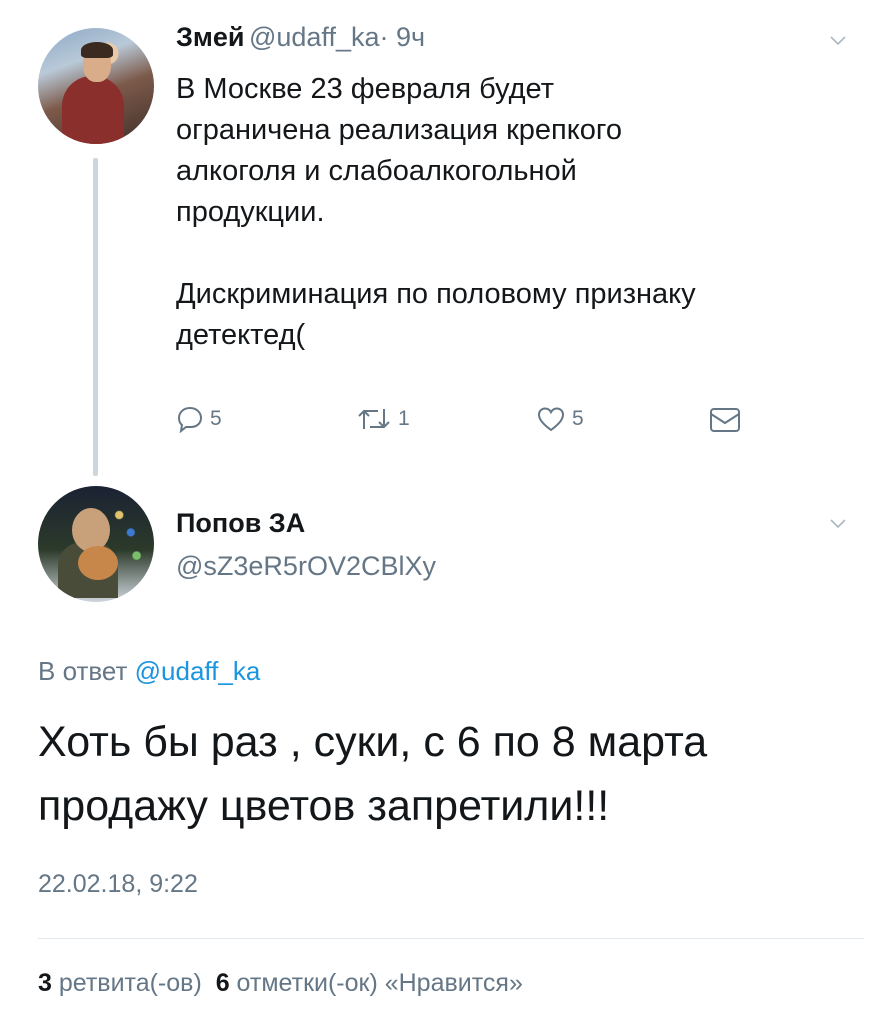 Image resolution: width=874 pixels, height=1024 pixels. I want to click on tweet-time: · 9ч, so click(402, 37).